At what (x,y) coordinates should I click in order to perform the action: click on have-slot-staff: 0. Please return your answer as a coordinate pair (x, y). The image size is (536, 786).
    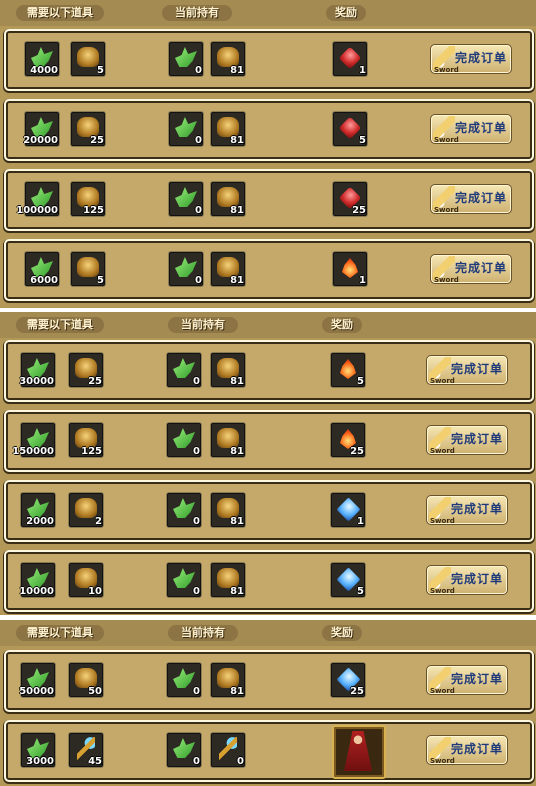
    Looking at the image, I should click on (228, 750).